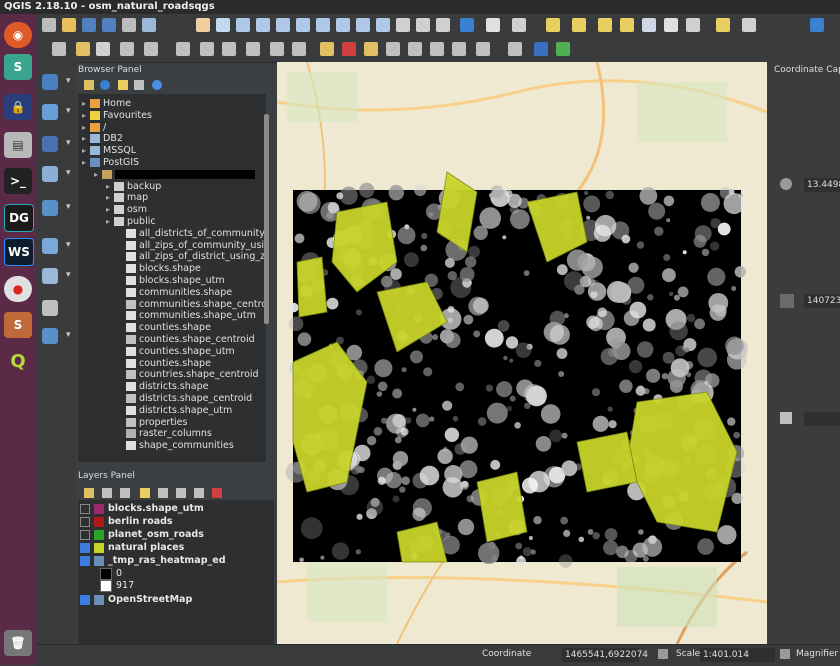 The height and width of the screenshot is (666, 840). I want to click on browser-item: communities.shape_utm, so click(187, 316).